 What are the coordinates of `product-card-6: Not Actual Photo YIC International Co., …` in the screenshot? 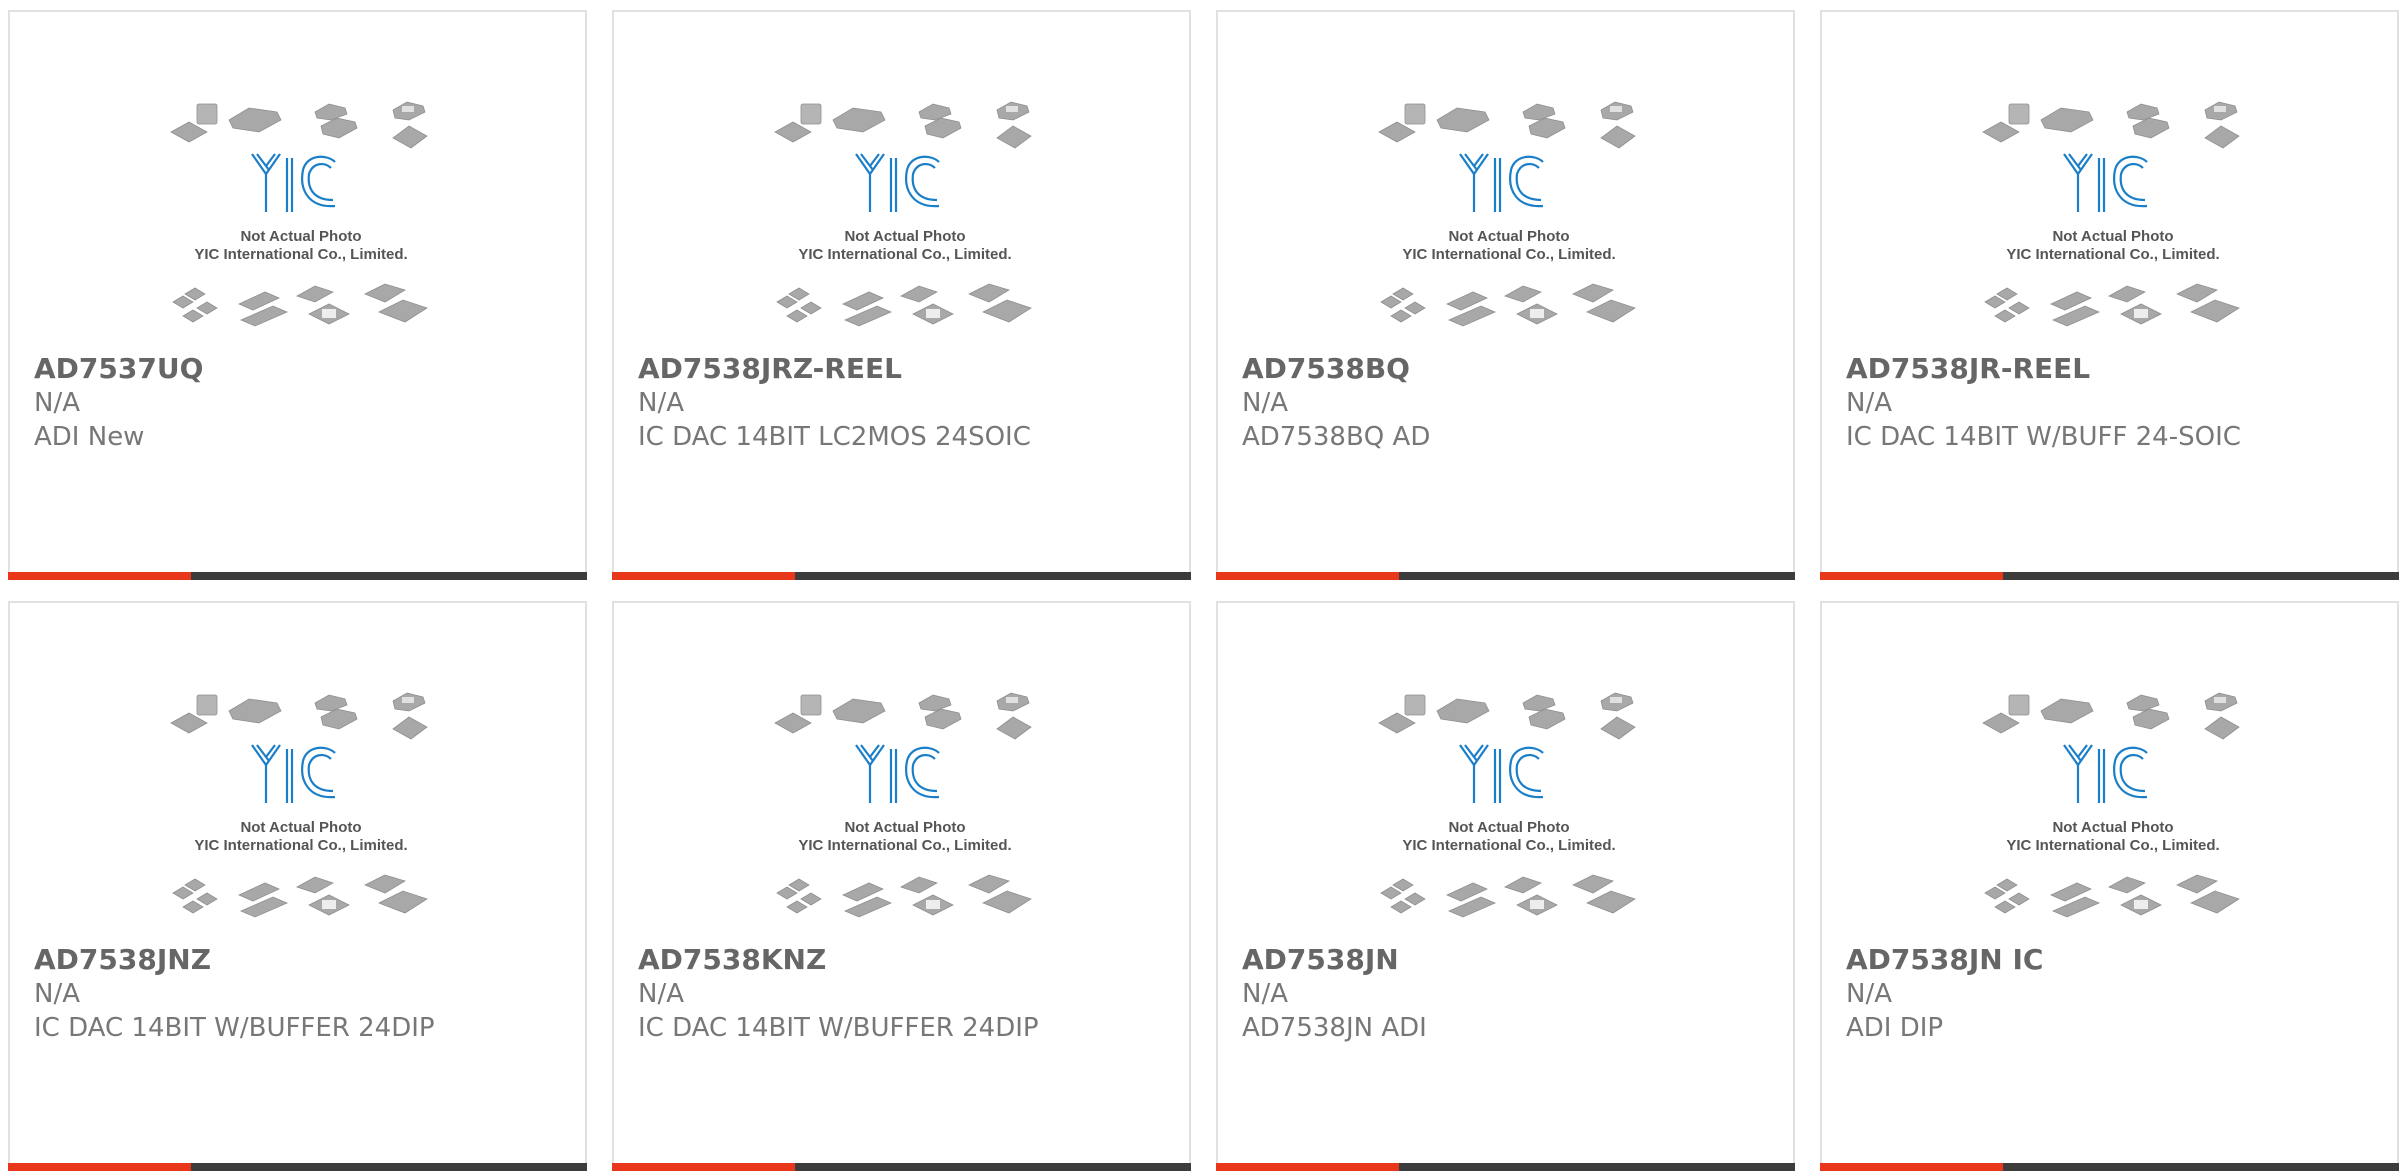 It's located at (901, 886).